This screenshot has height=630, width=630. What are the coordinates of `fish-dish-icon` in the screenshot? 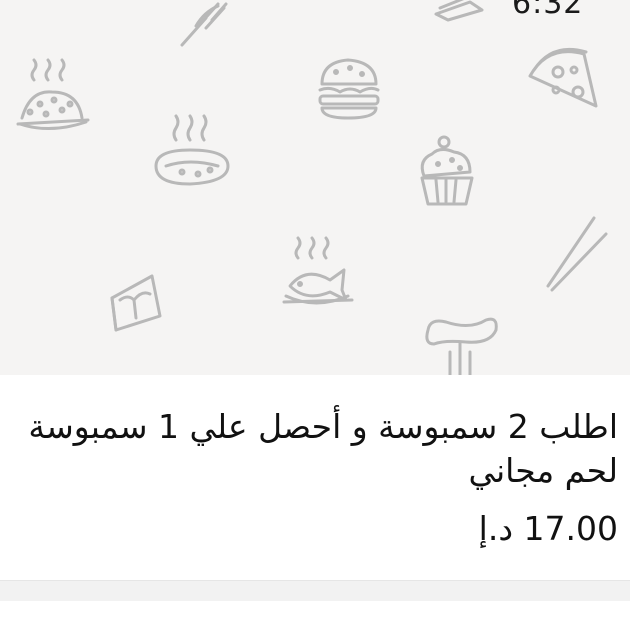 It's located at (318, 270).